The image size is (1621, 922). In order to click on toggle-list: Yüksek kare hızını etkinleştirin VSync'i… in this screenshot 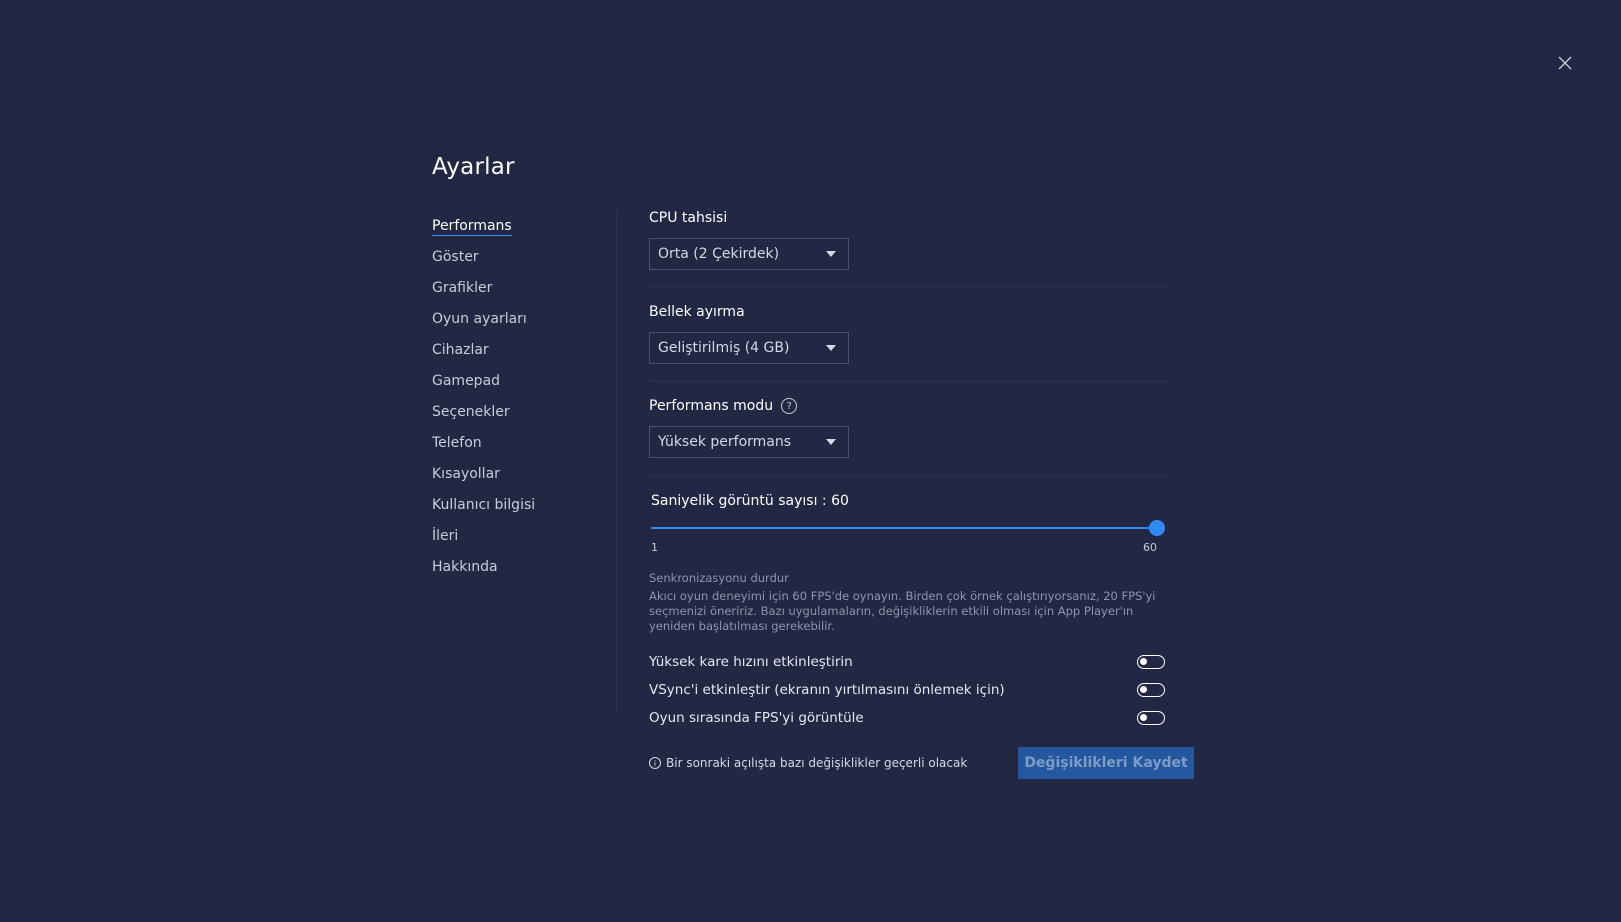, I will do `click(909, 690)`.